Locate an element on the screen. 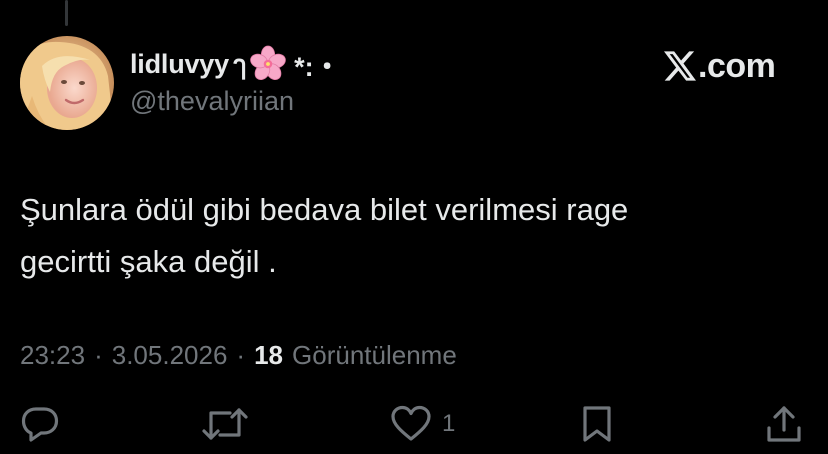 The width and height of the screenshot is (828, 454). cherry-blossom-icon is located at coordinates (268, 63).